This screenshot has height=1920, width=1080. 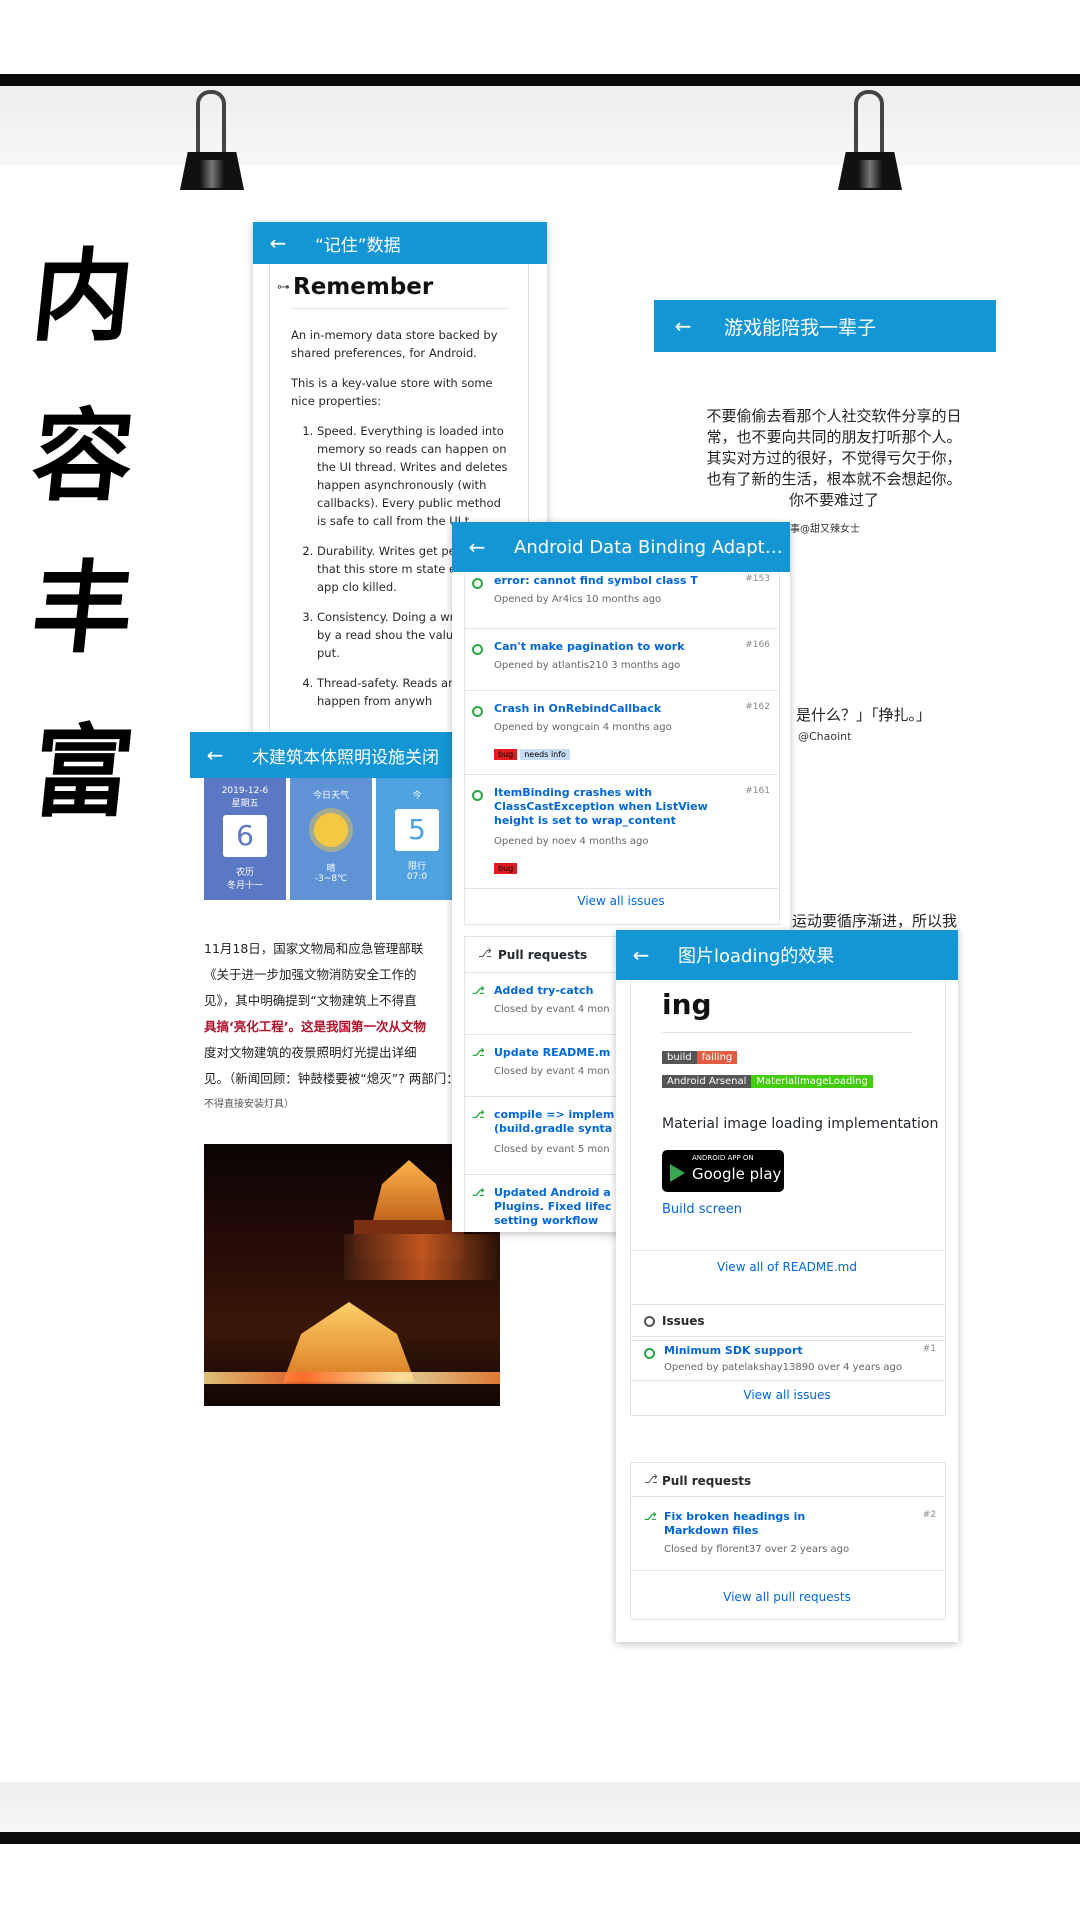 What do you see at coordinates (825, 736) in the screenshot?
I see `game-snippet-2: @Chaoint` at bounding box center [825, 736].